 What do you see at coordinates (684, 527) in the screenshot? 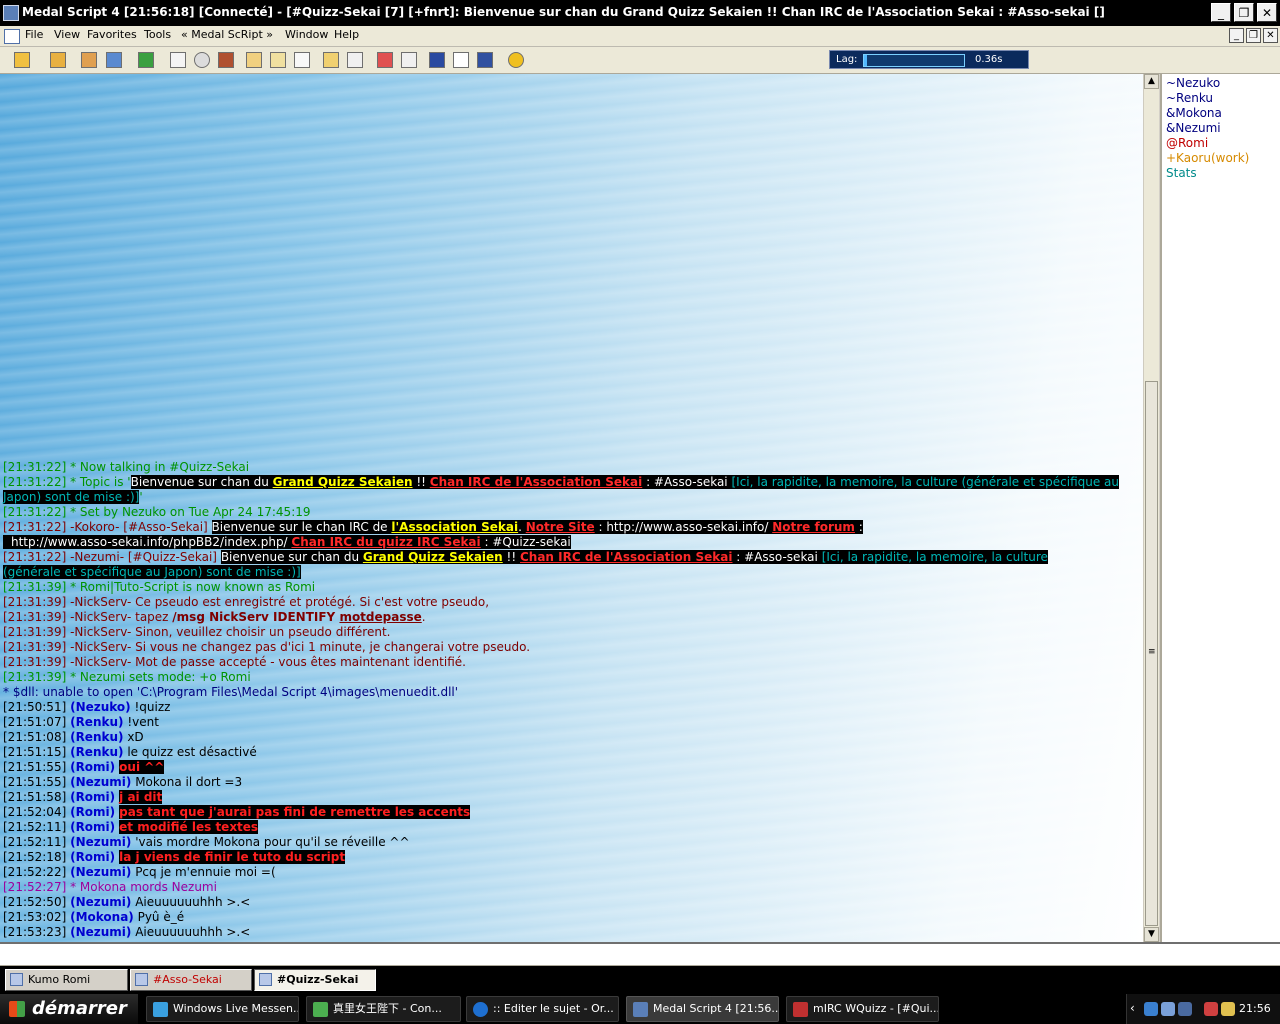
I see `url-link: : http://www.asso-sekai.info/` at bounding box center [684, 527].